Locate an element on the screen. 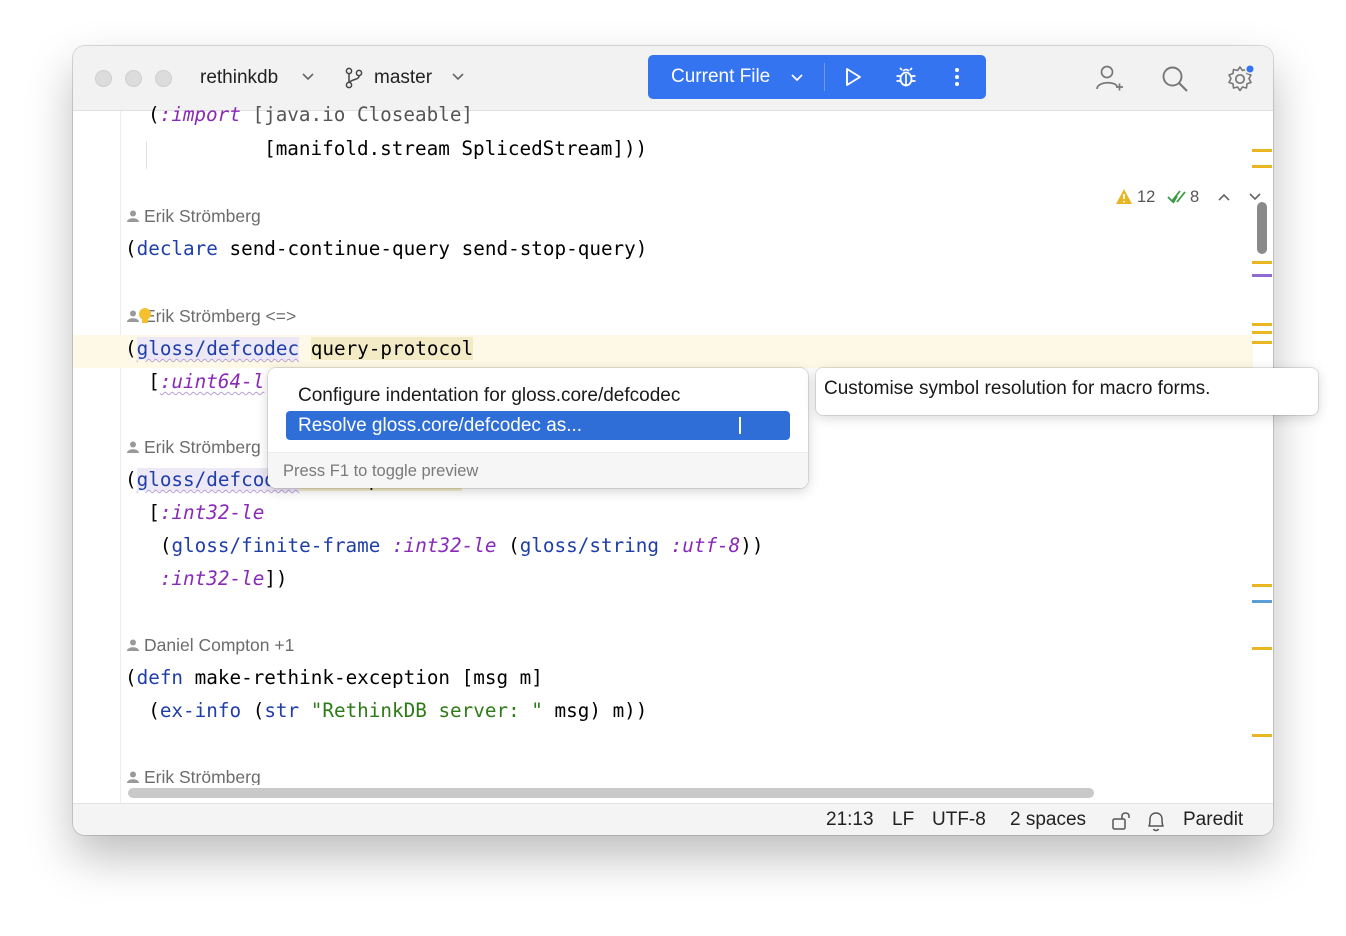  code-line: (:import [java.io Closeable] is located at coordinates (311, 114).